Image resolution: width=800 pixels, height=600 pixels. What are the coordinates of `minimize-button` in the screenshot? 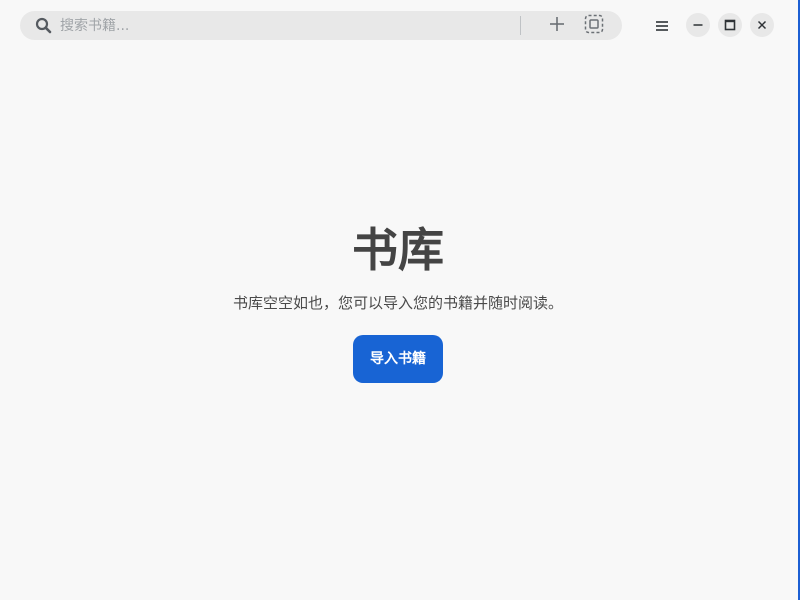 It's located at (698, 25).